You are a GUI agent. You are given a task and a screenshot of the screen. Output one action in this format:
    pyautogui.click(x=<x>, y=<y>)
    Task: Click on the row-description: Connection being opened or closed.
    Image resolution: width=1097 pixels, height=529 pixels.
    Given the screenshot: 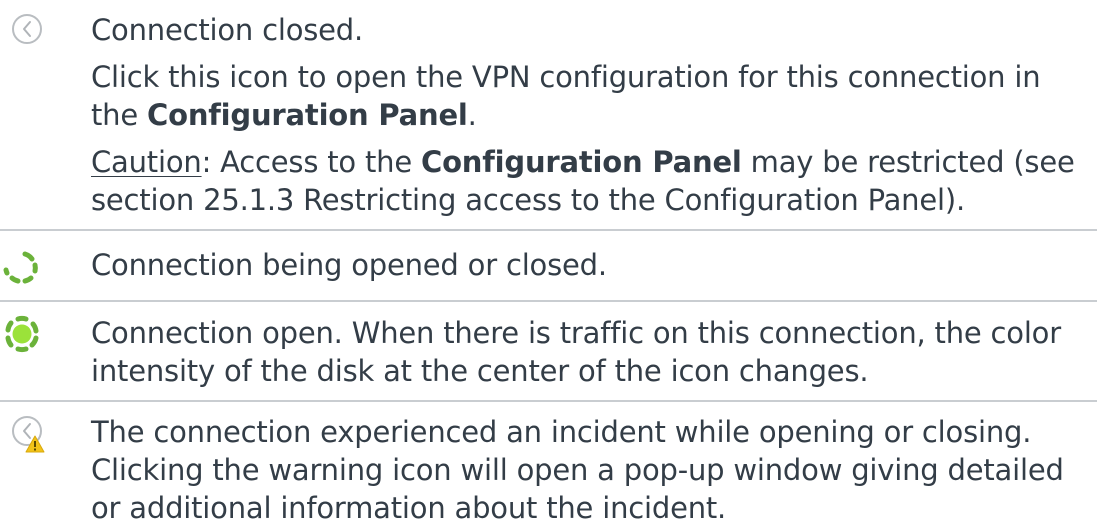 What is the action you would take?
    pyautogui.click(x=349, y=265)
    